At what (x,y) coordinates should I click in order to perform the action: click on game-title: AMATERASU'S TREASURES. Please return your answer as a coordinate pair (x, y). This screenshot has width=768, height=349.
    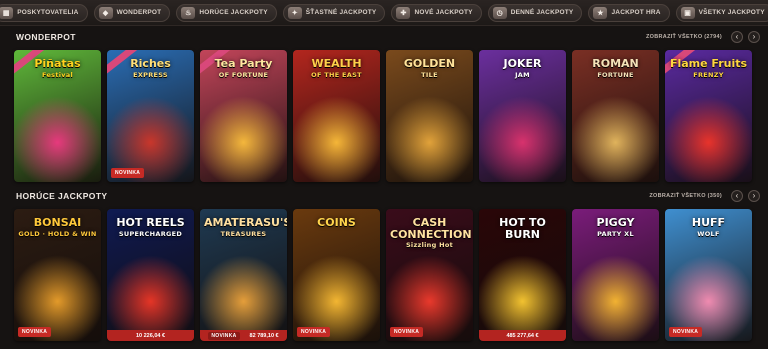
    Looking at the image, I should click on (245, 227).